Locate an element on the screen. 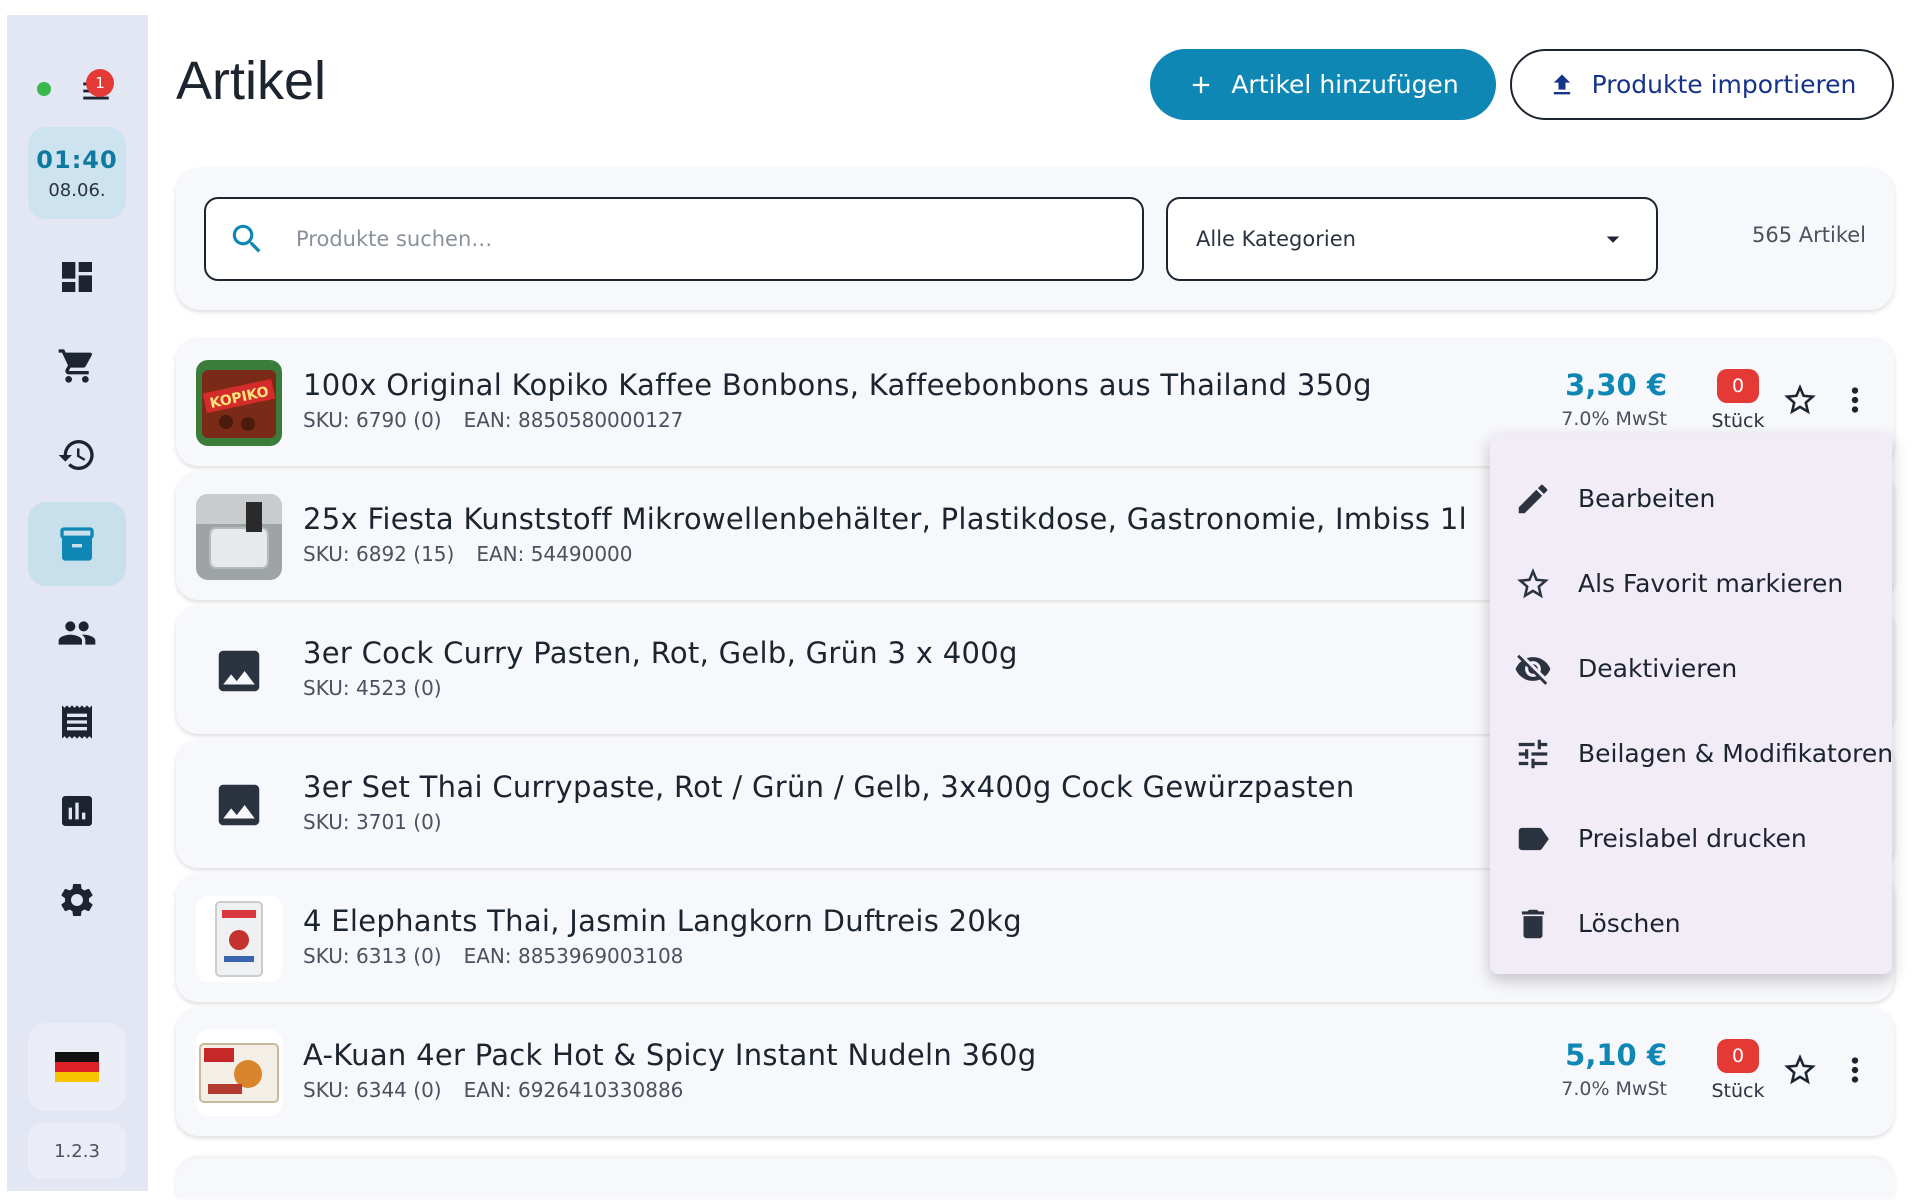  language-button is located at coordinates (77, 1067).